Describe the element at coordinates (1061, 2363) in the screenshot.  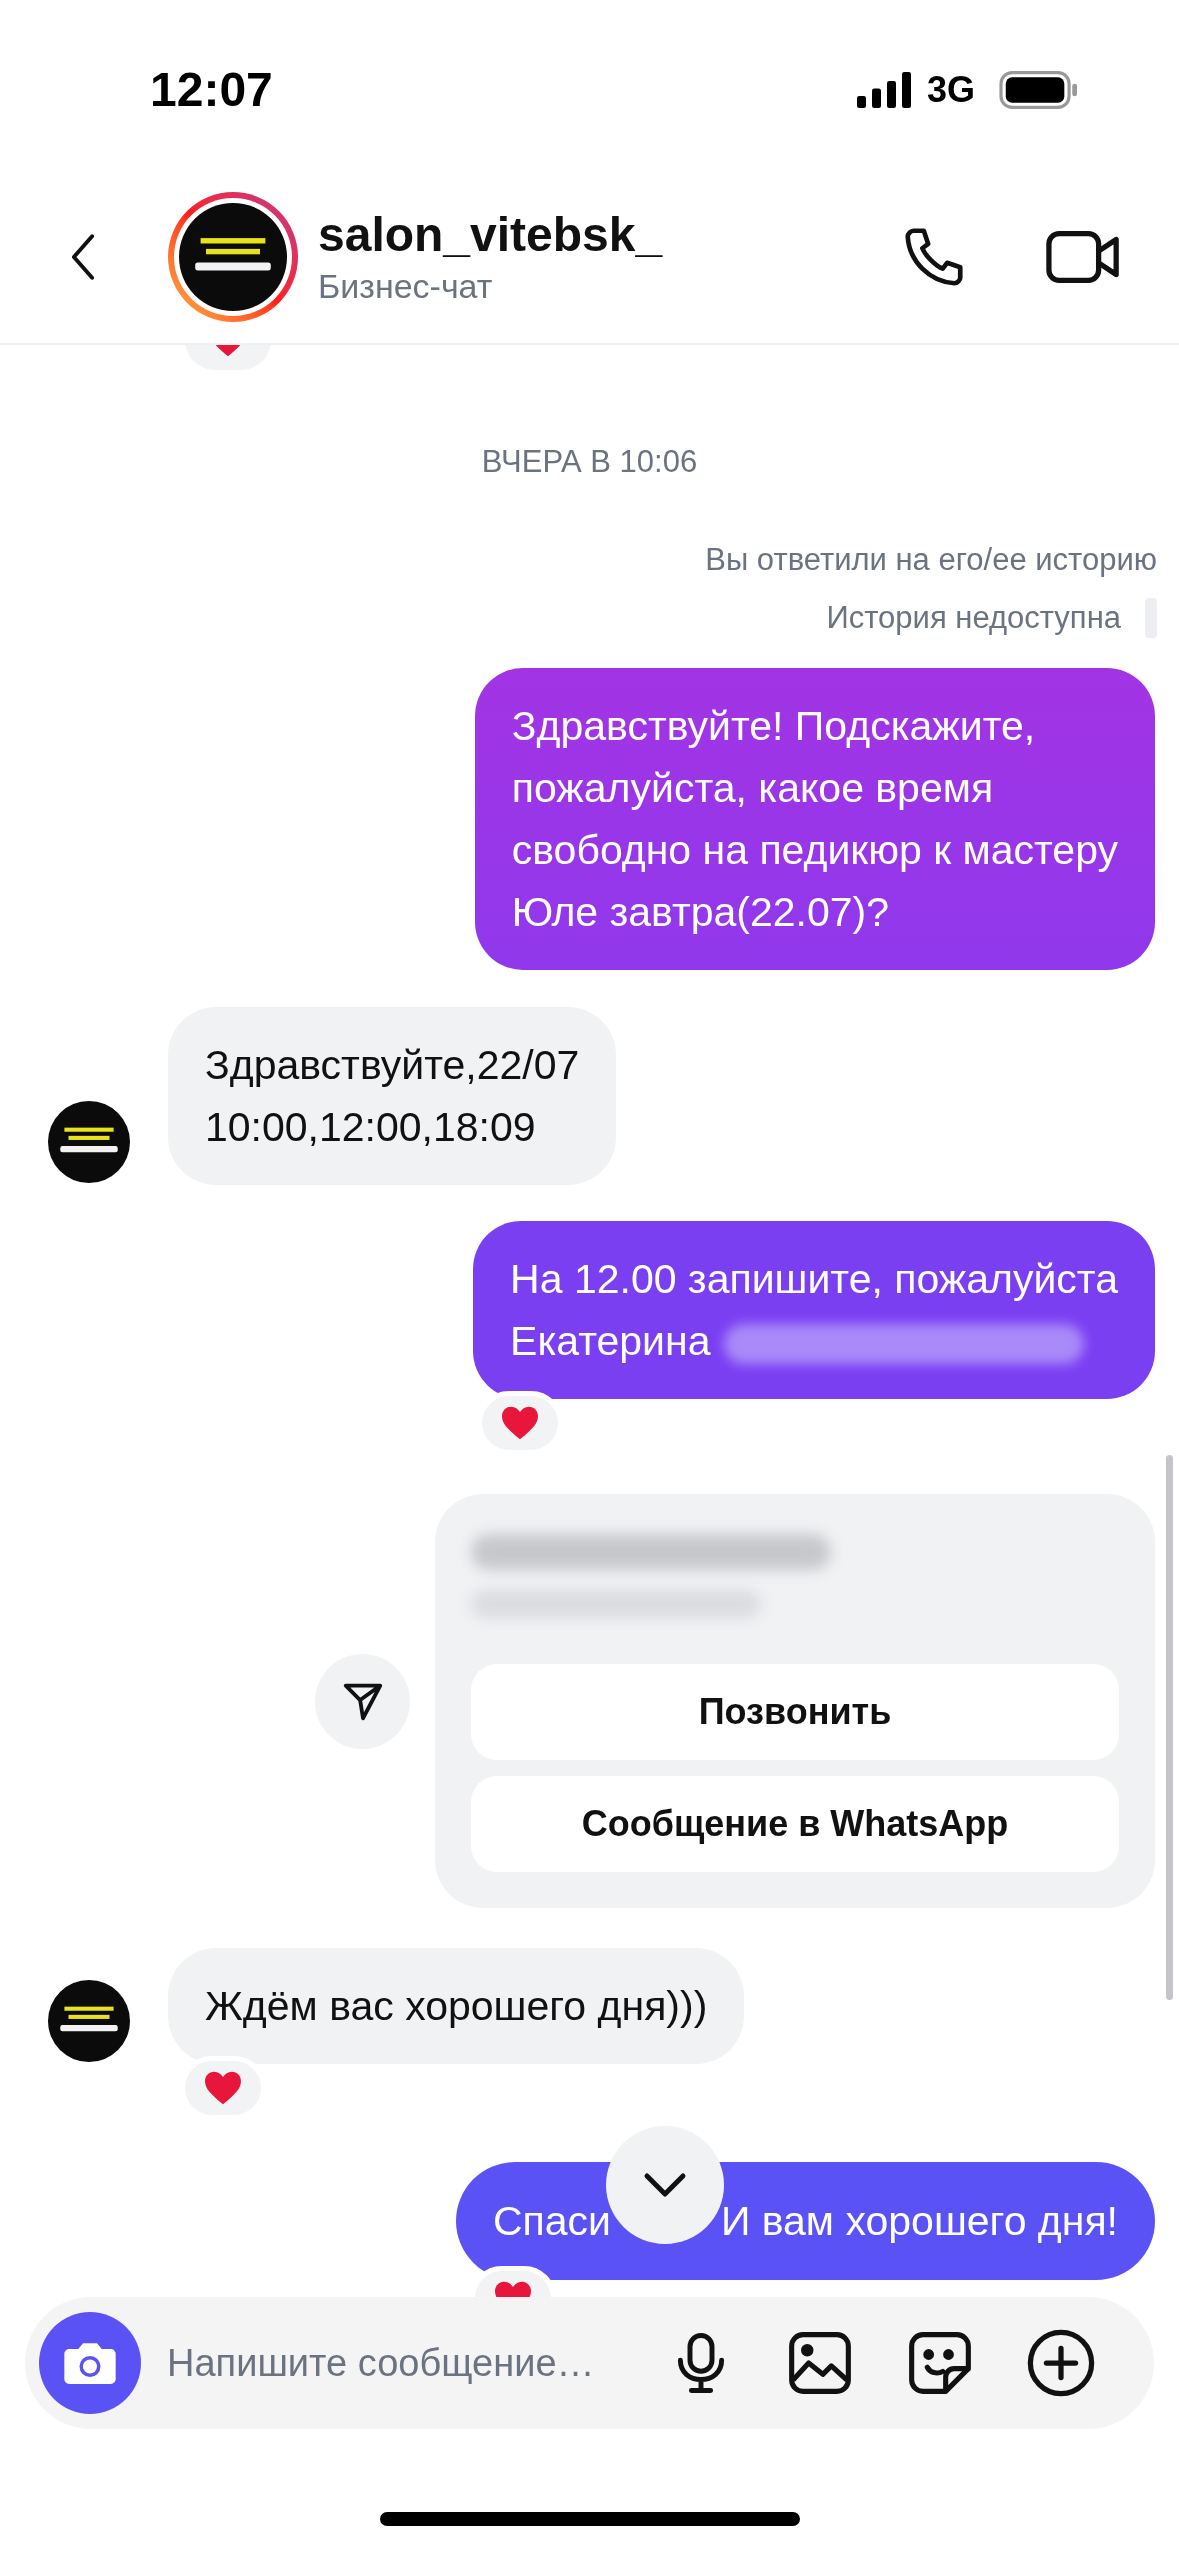
I see `plus-icon` at that location.